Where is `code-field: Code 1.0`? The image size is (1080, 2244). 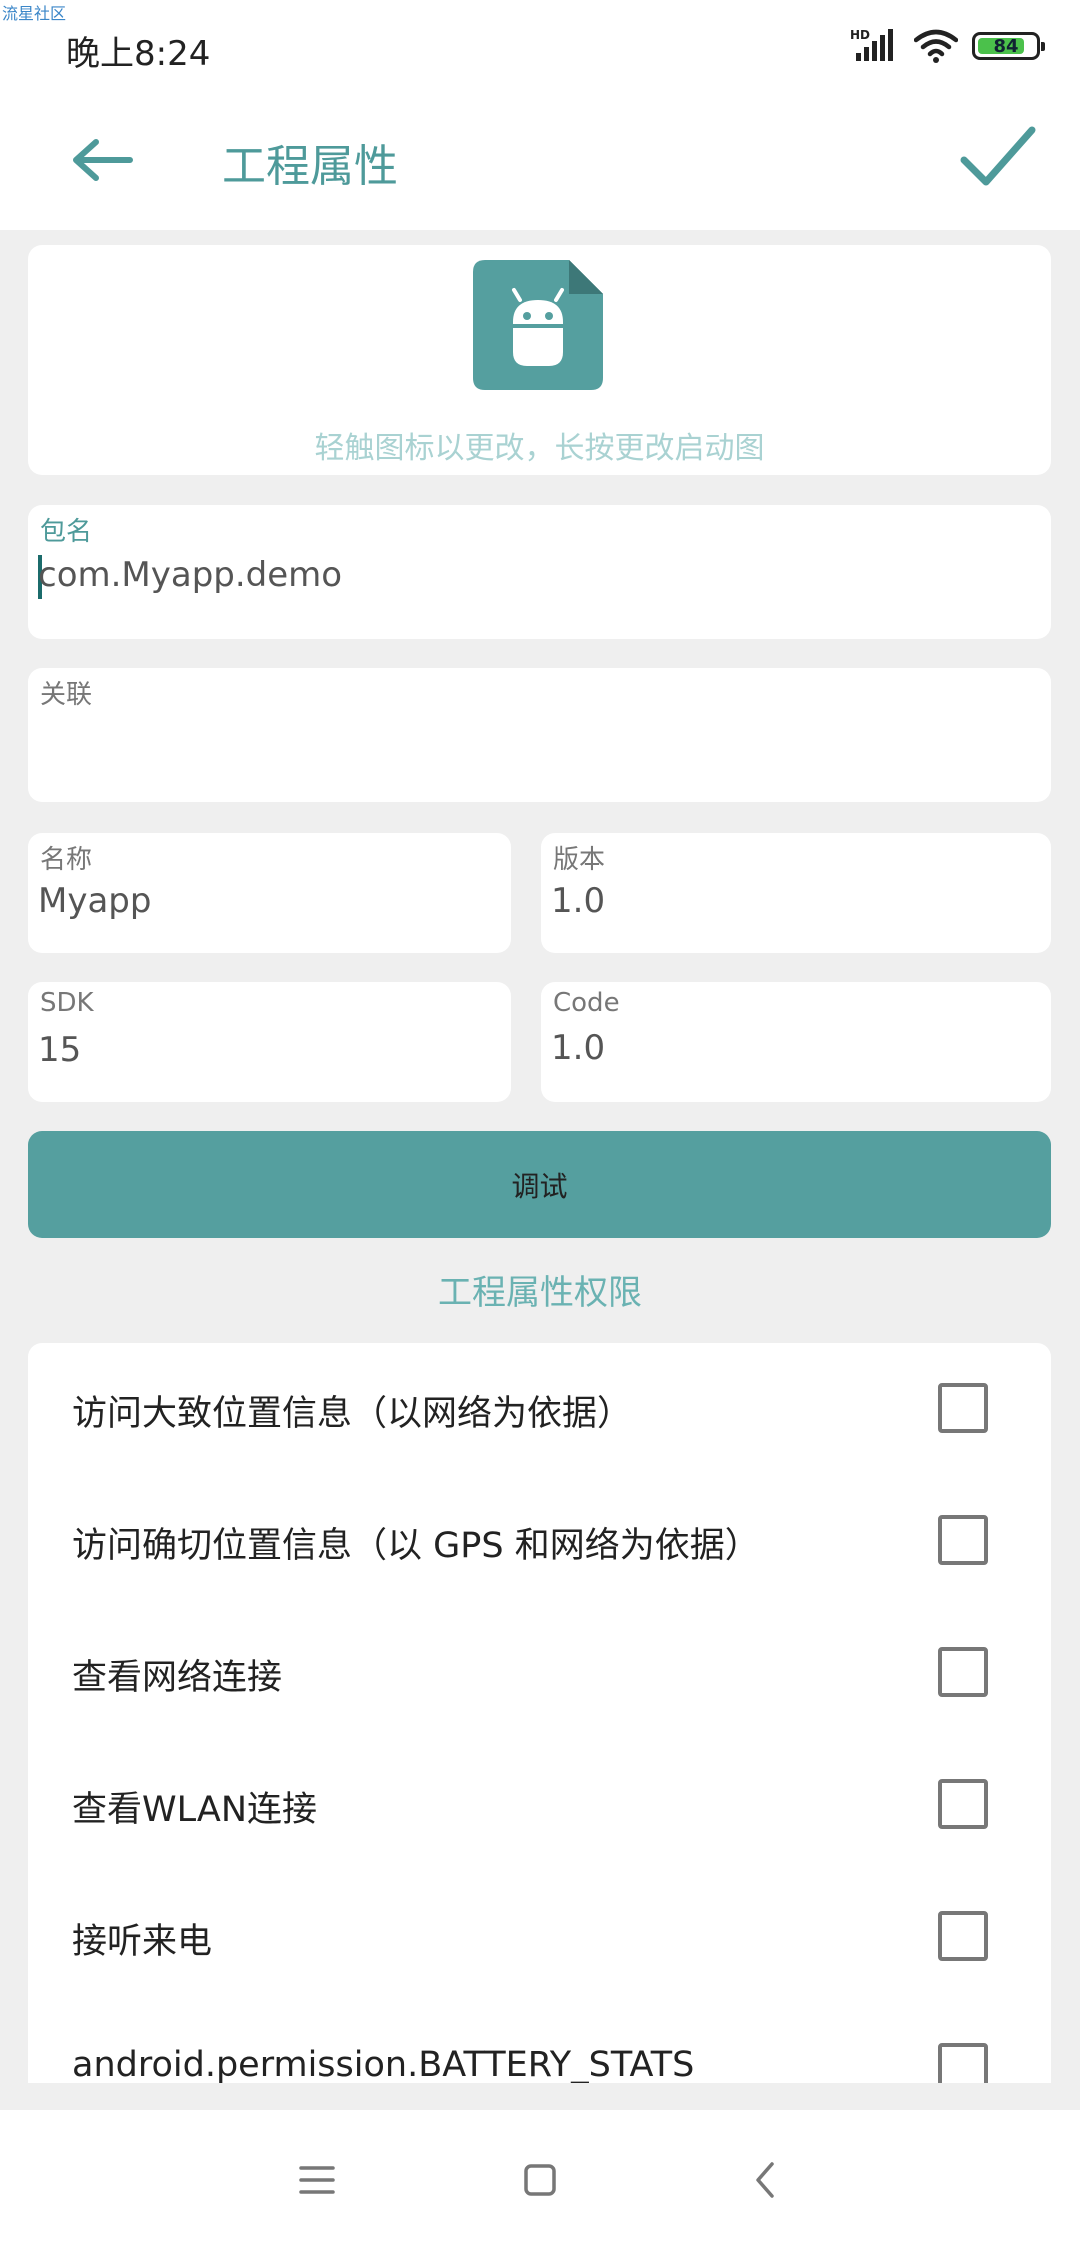
code-field: Code 1.0 is located at coordinates (796, 1042).